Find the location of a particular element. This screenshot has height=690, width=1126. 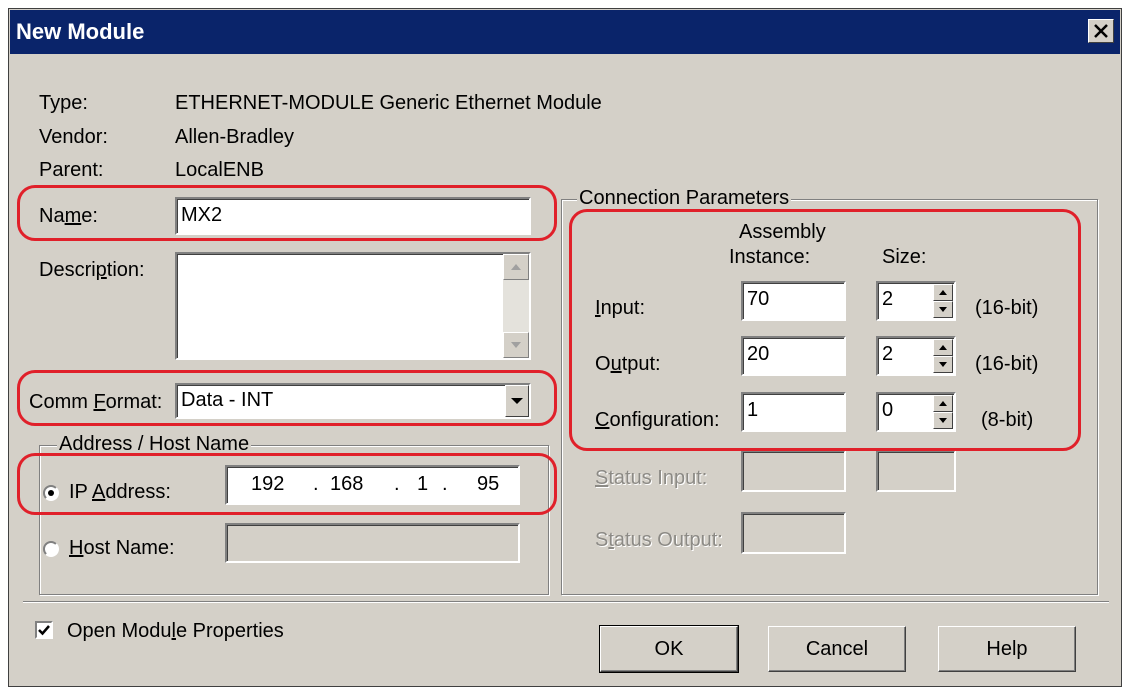

type-value: ETHERNET-MODULE Generic Ethernet Module is located at coordinates (388, 103).